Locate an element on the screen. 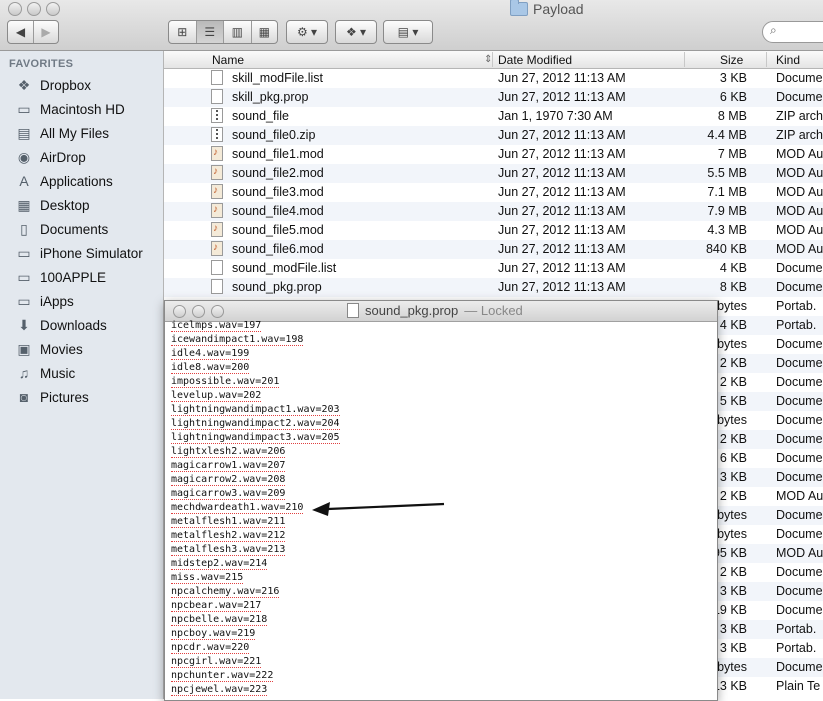 This screenshot has width=823, height=701. sidebar-item-label: Macintosh HD is located at coordinates (82, 109).